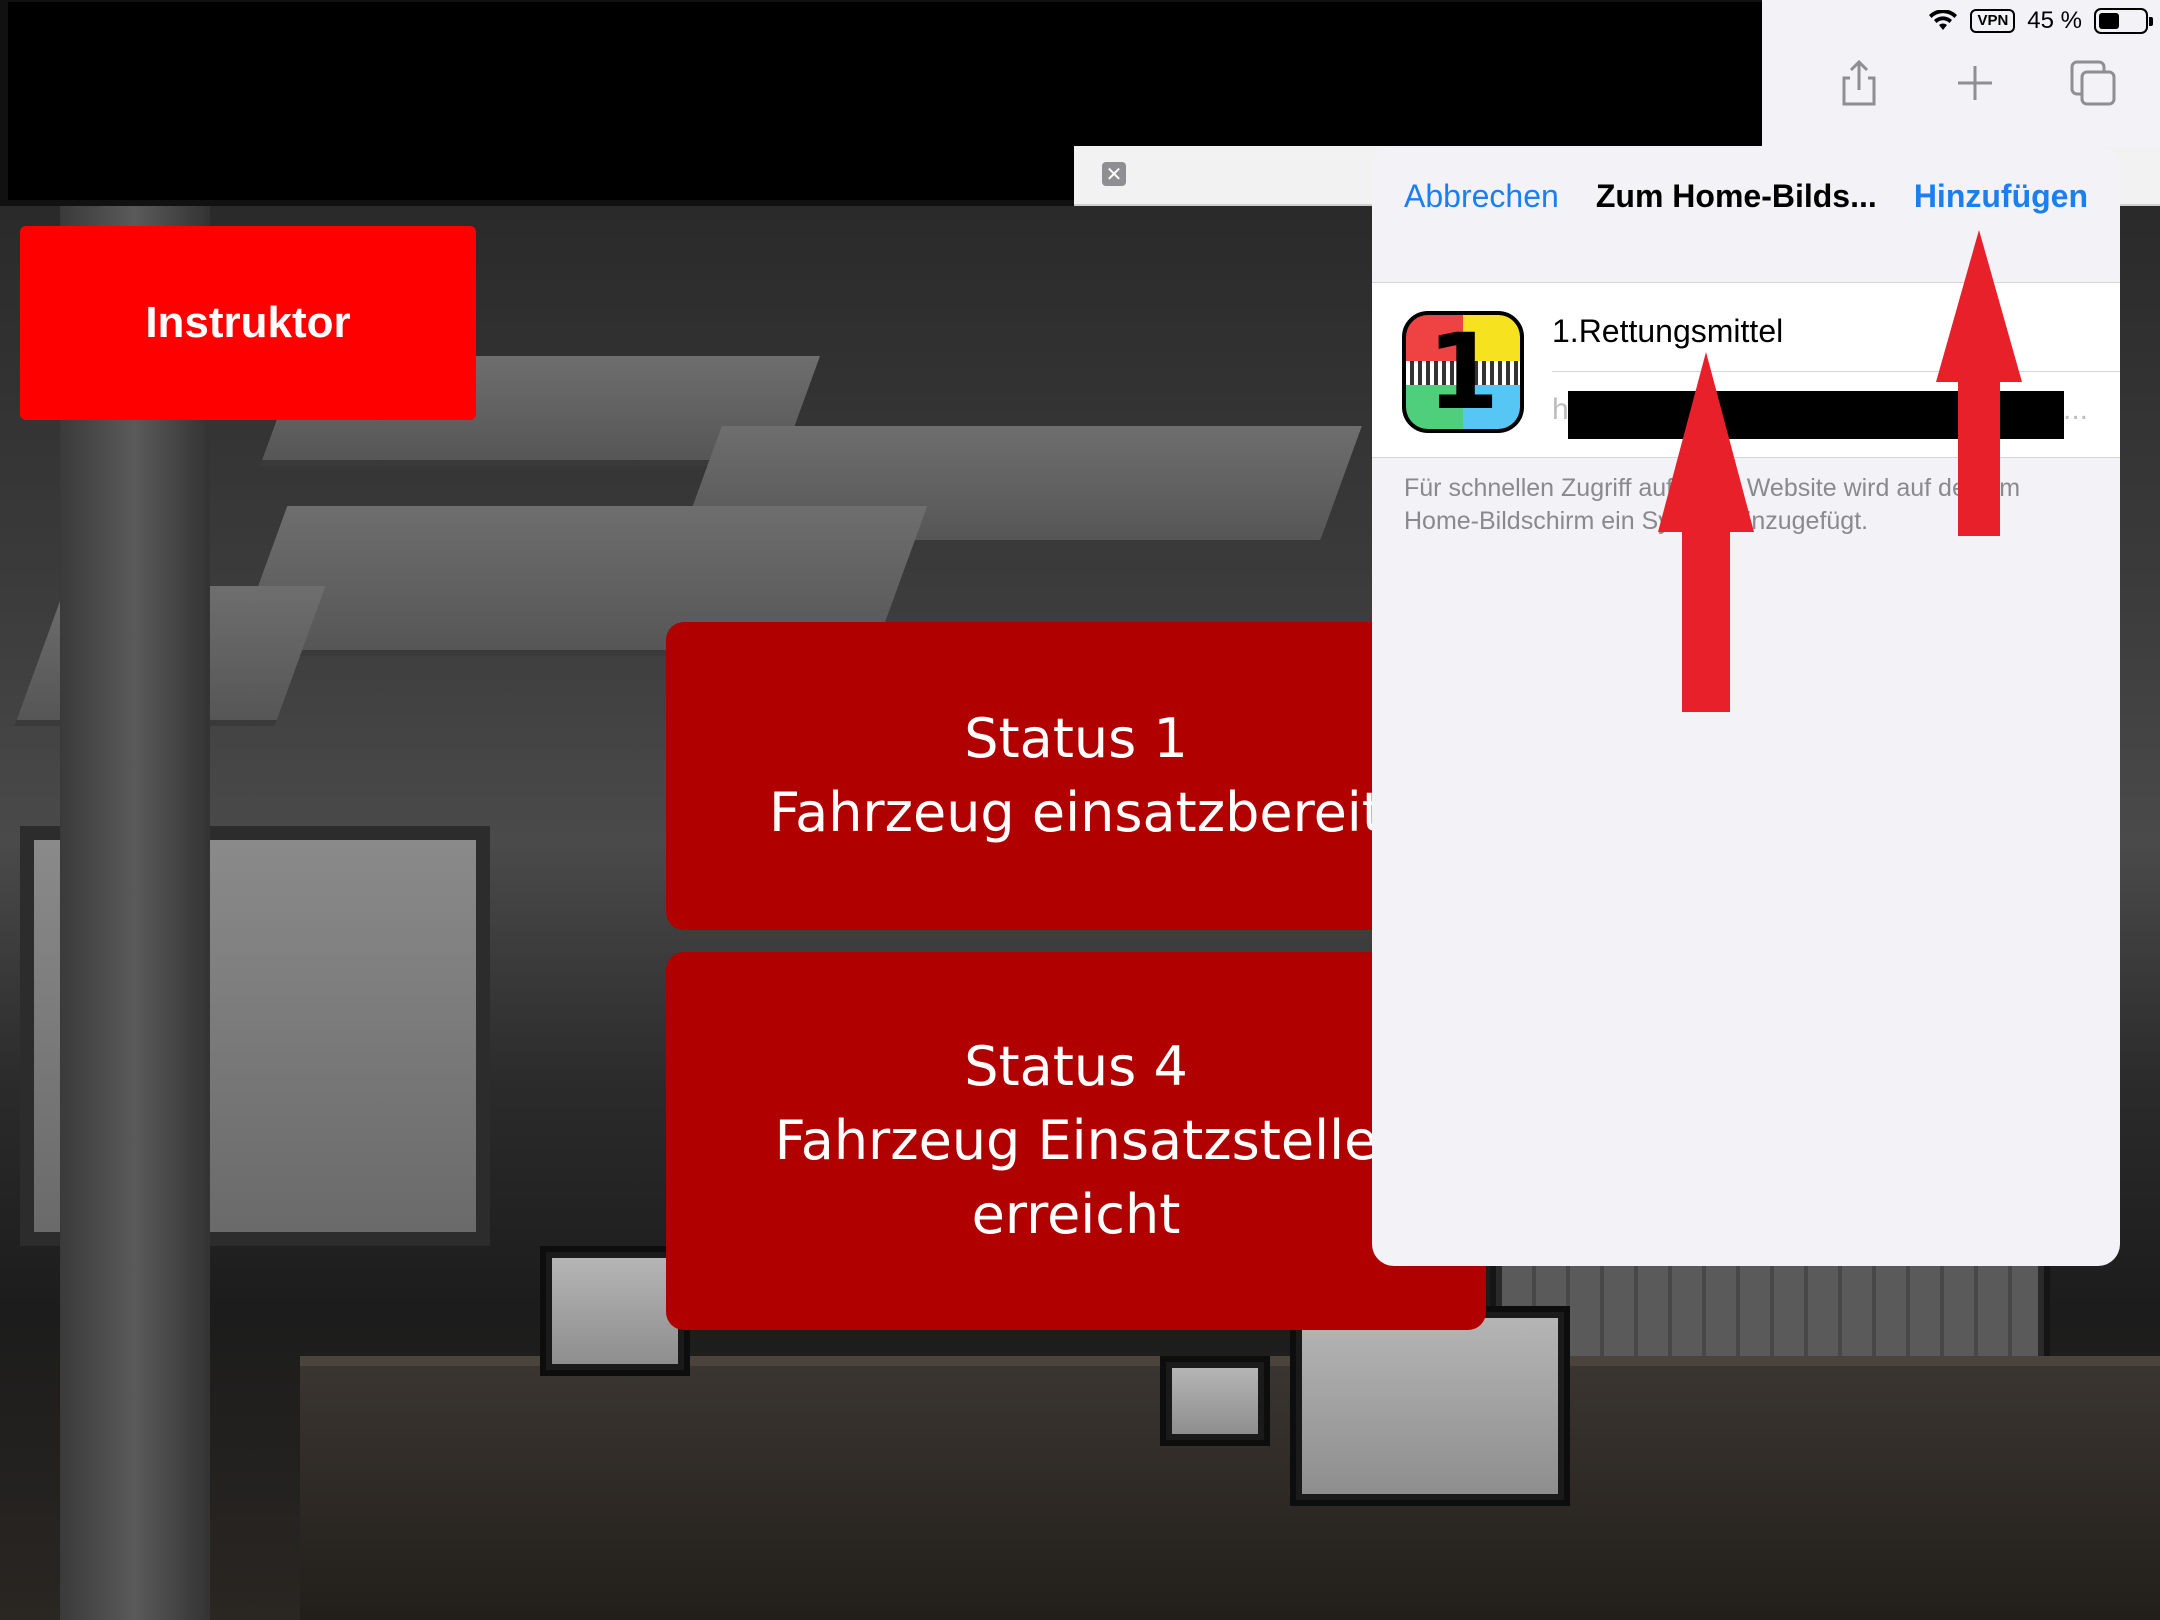  I want to click on status-1-description: Fahrzeug einsatzbereit, so click(1076, 812).